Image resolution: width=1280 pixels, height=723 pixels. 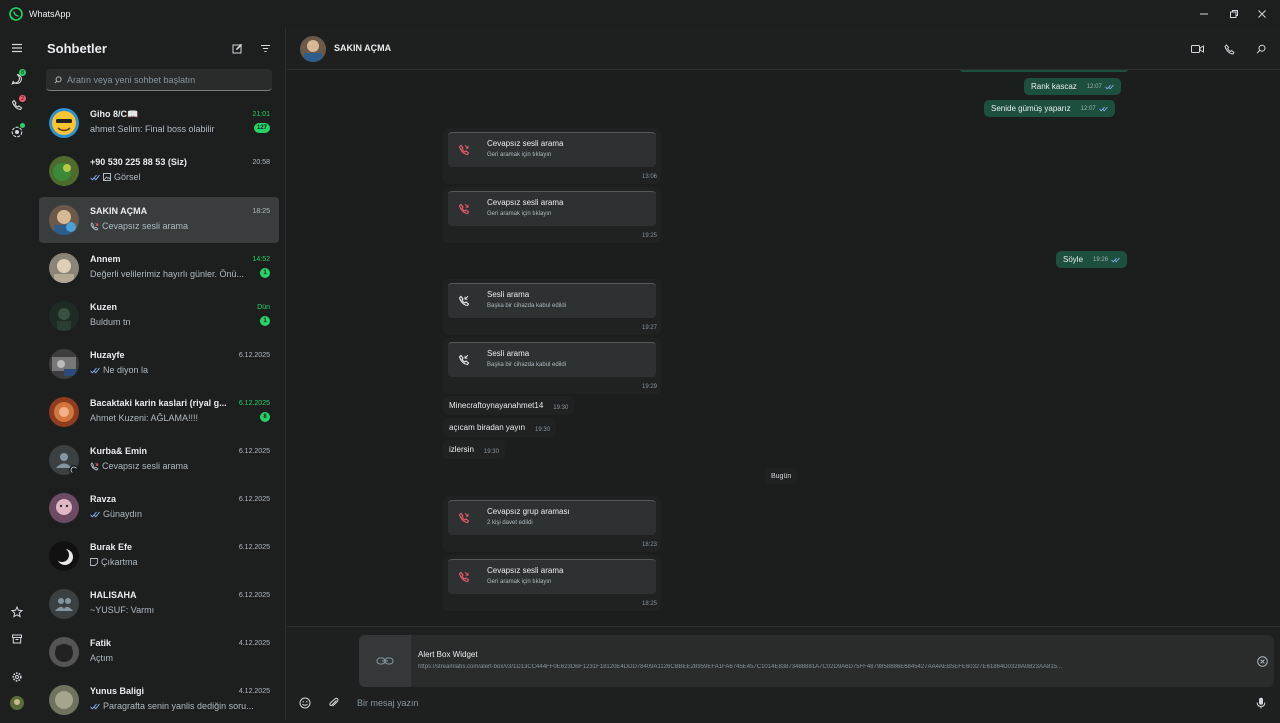 I want to click on emoji-button, so click(x=305, y=703).